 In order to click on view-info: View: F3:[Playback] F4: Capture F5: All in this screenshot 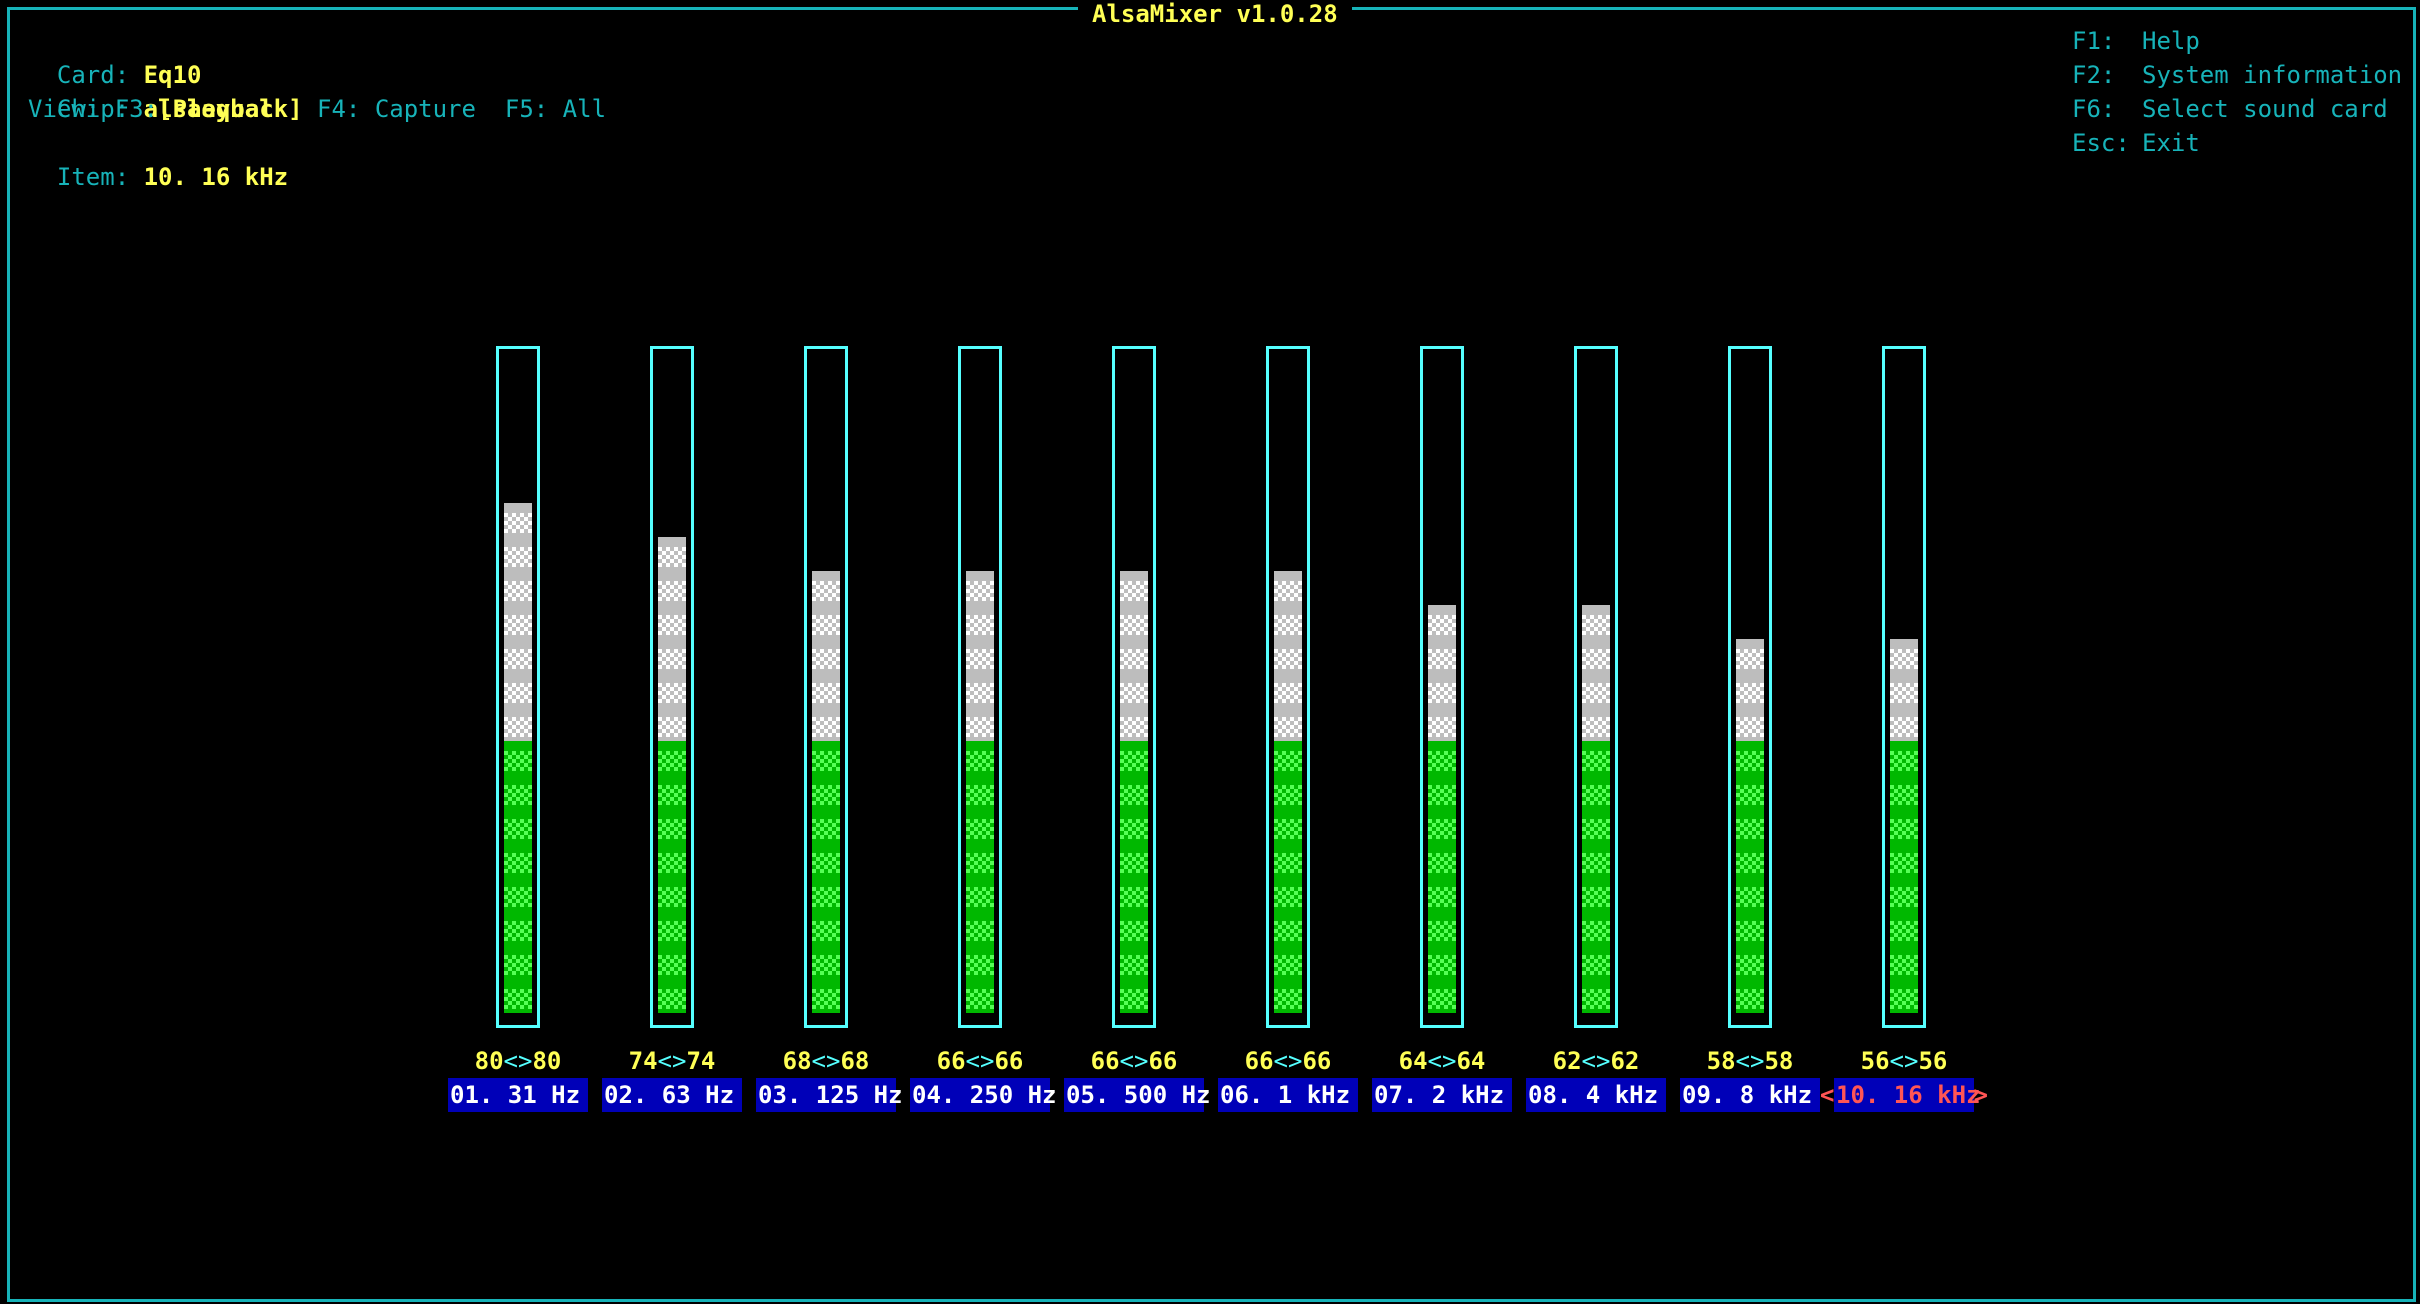, I will do `click(317, 109)`.